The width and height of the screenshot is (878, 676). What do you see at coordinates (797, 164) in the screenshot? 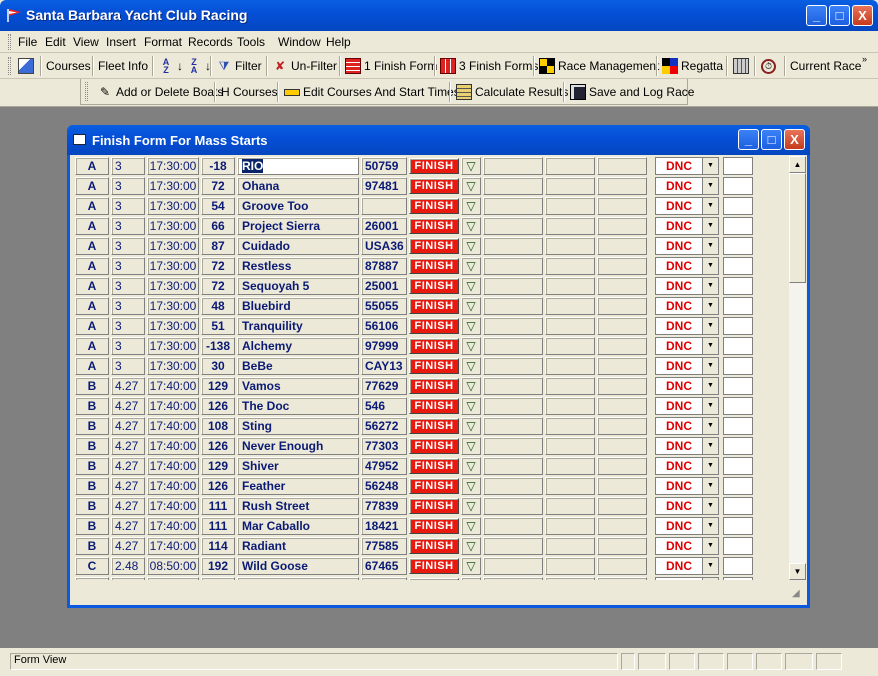
I see `scroll-up-arrow-icon: ▲` at bounding box center [797, 164].